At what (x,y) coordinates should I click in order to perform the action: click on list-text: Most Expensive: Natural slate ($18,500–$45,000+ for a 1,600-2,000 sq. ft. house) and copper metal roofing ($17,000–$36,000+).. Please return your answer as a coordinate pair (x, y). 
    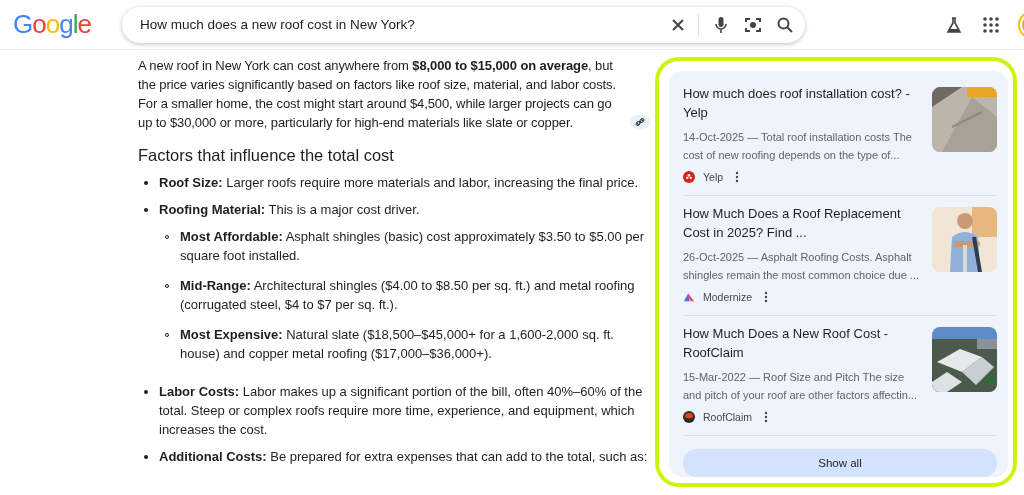
    Looking at the image, I should click on (397, 344).